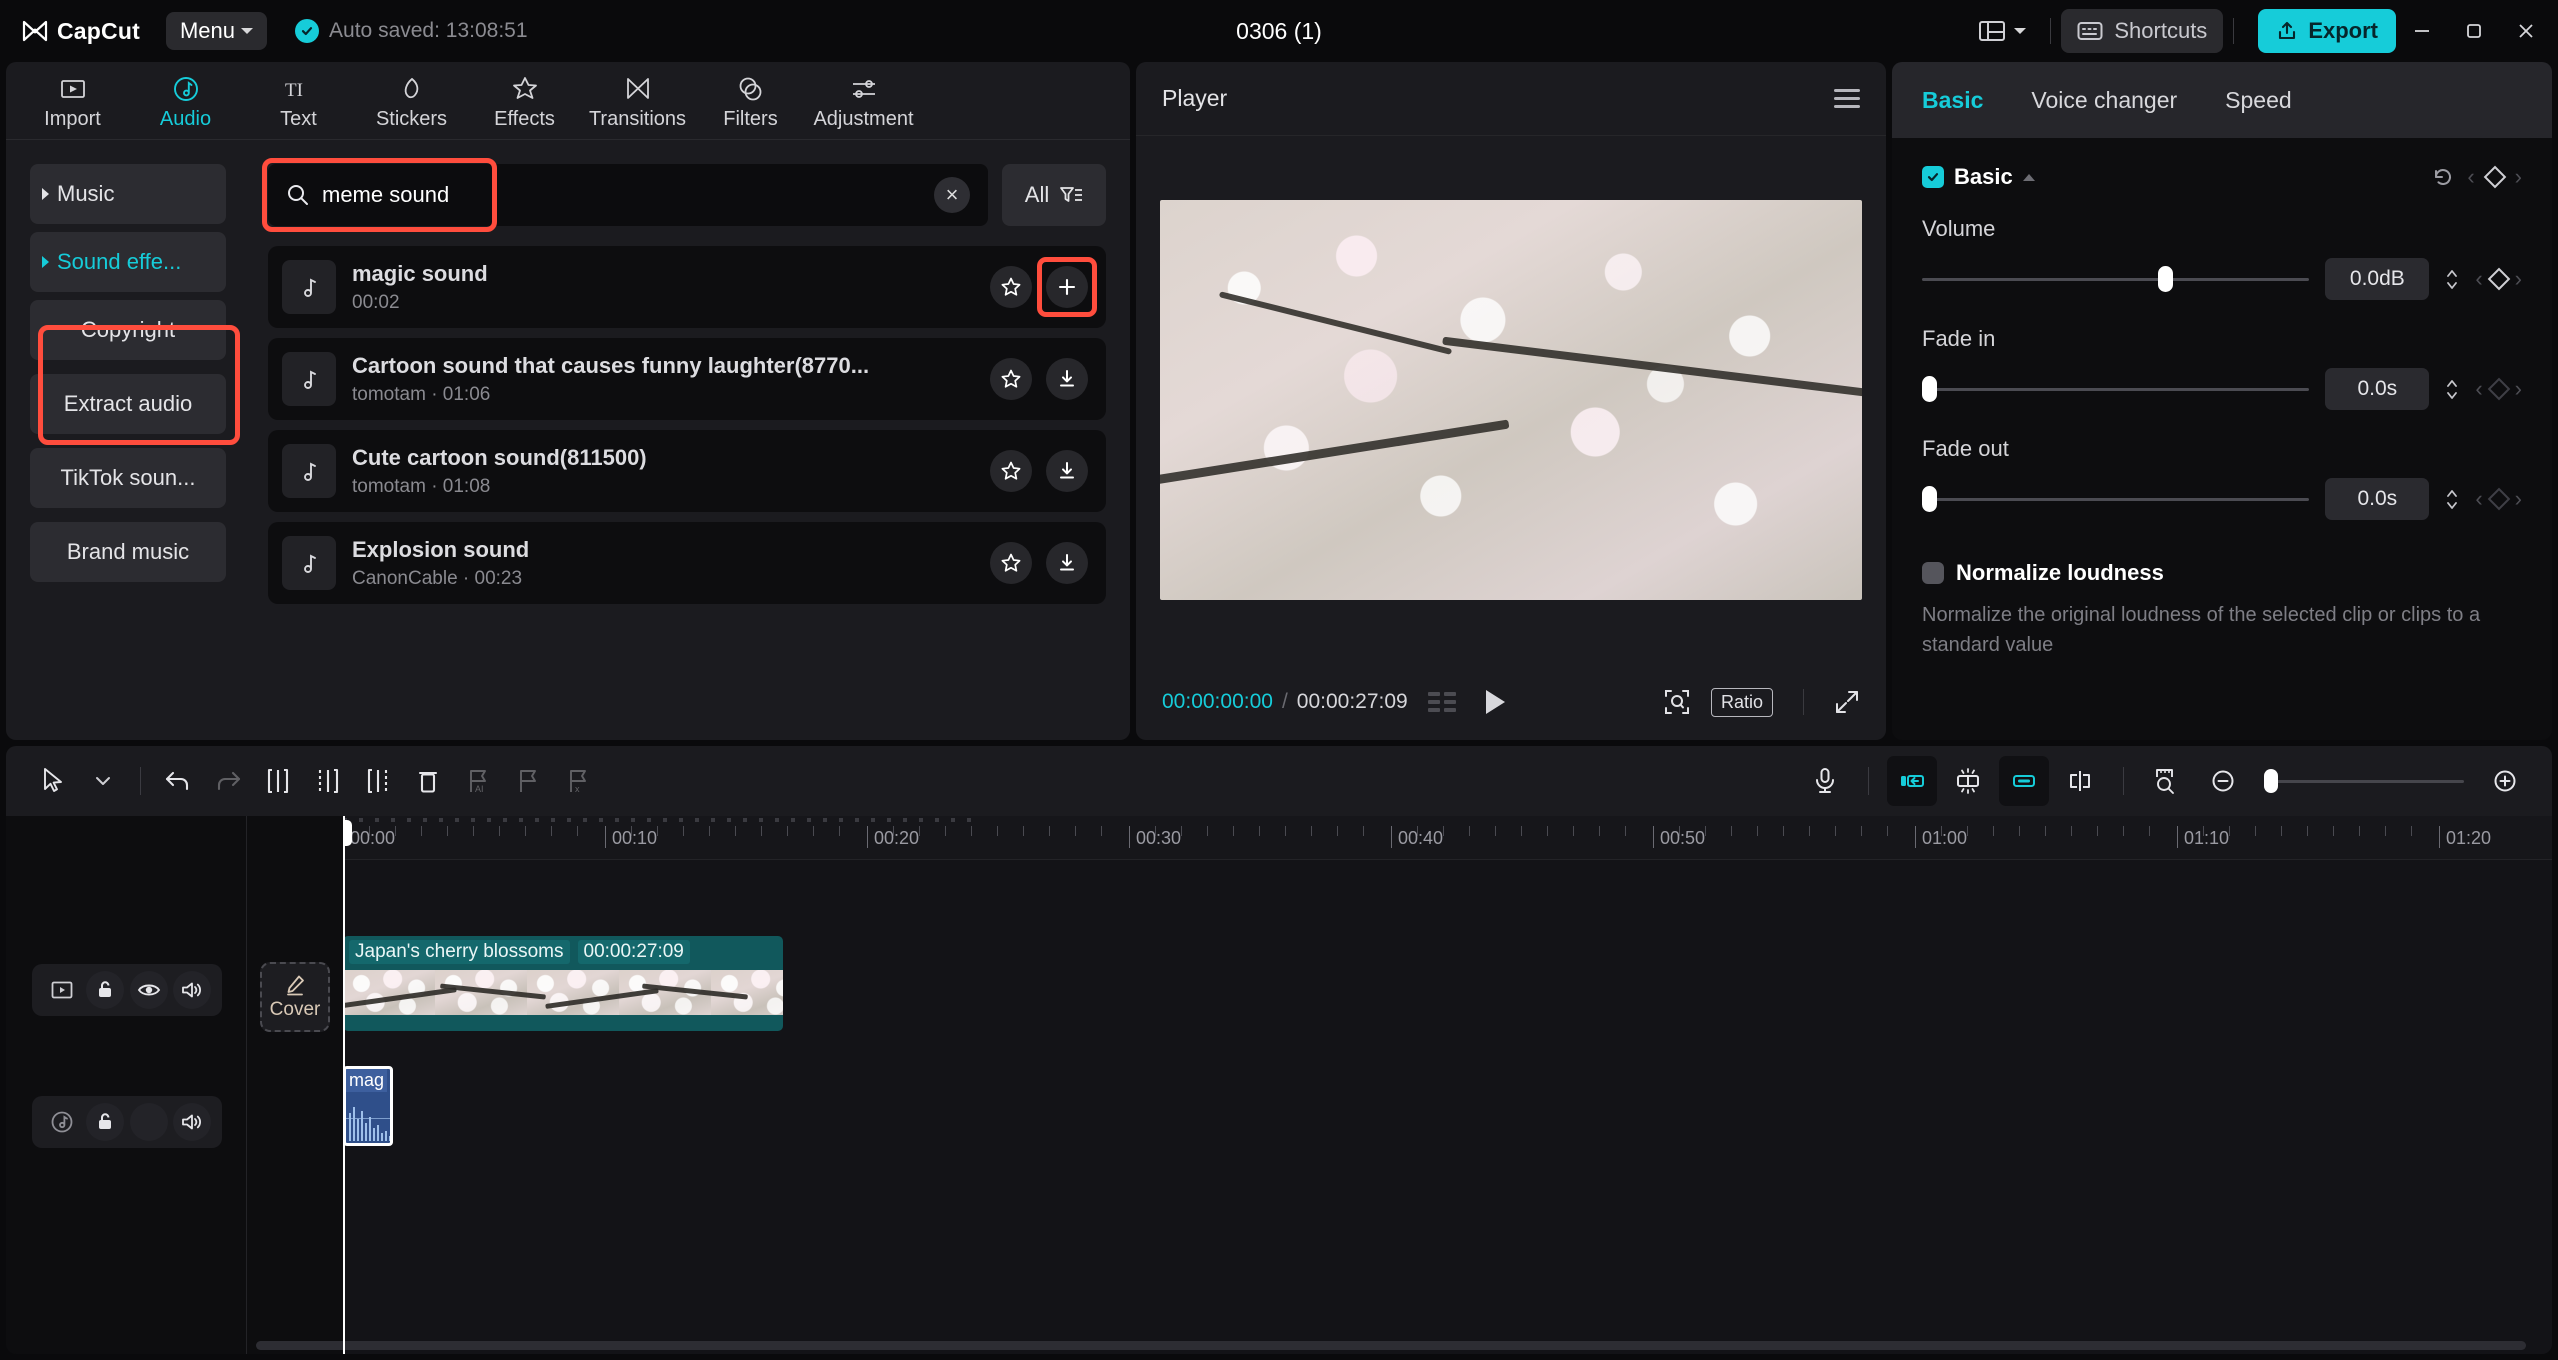 Image resolution: width=2558 pixels, height=1360 pixels. Describe the element at coordinates (1495, 702) in the screenshot. I see `play-button` at that location.